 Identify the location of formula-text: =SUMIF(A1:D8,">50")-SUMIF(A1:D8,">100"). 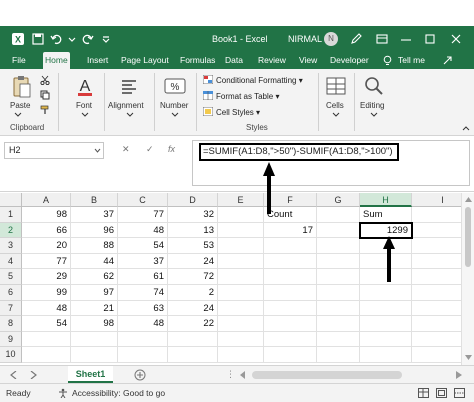
(299, 152).